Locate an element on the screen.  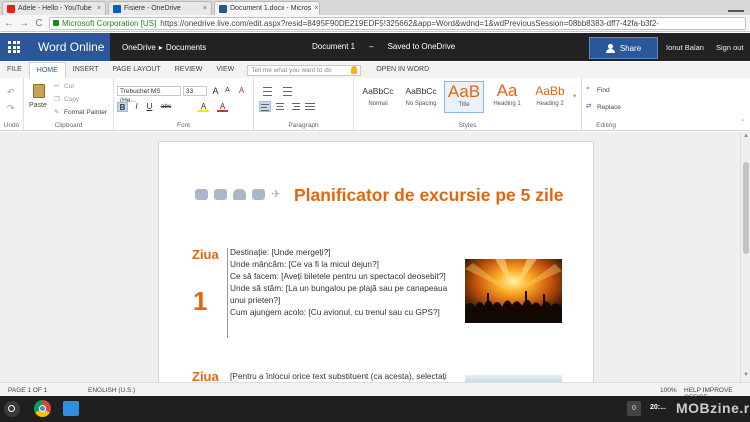
redo-icon: ↷ is located at coordinates (11, 108).